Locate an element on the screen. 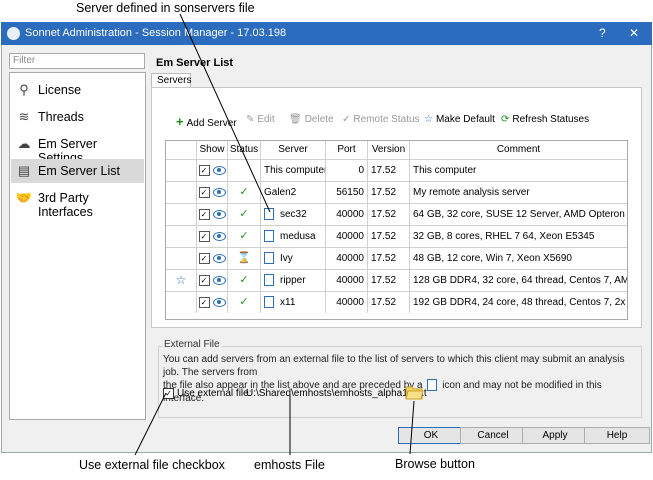  callout-line-browse is located at coordinates (412, 427).